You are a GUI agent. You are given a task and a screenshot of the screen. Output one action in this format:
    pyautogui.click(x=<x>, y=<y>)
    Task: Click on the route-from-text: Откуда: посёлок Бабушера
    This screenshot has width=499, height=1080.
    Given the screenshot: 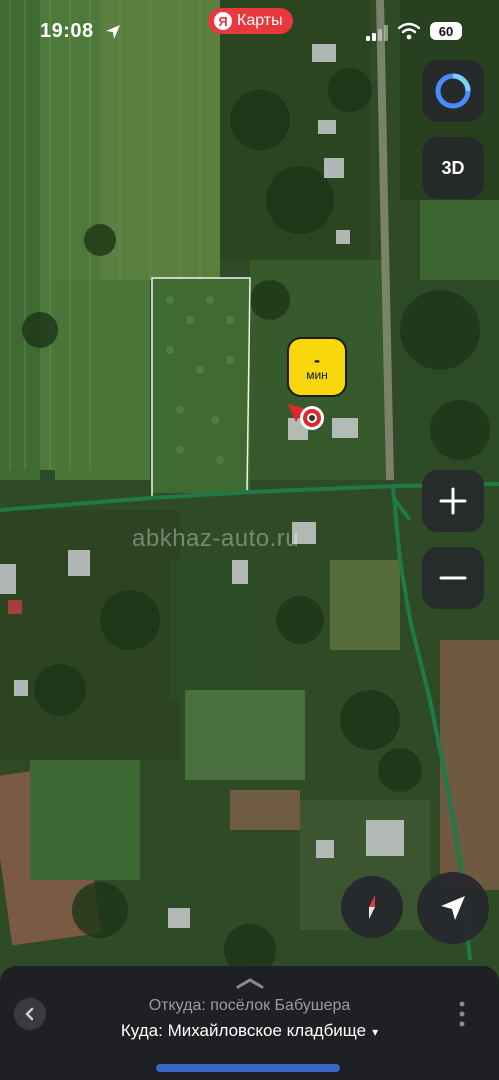 What is the action you would take?
    pyautogui.click(x=249, y=1006)
    